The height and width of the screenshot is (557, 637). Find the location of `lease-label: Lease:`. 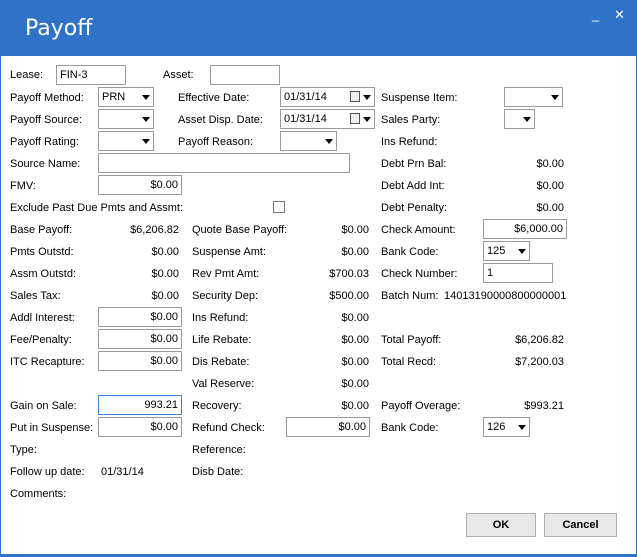

lease-label: Lease: is located at coordinates (27, 75).